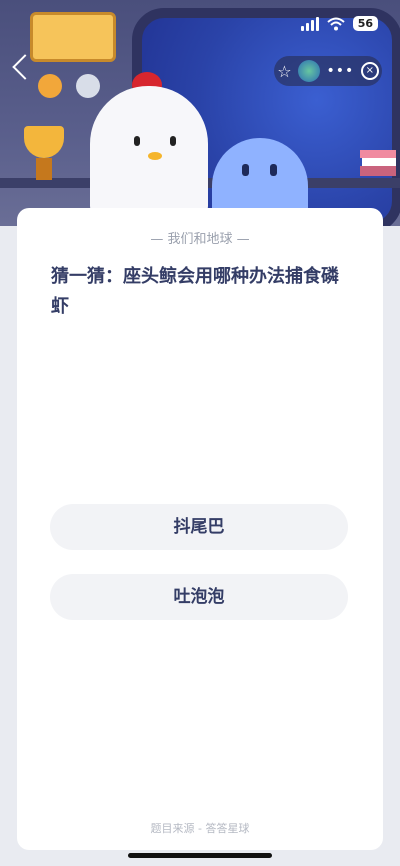  I want to click on badge-frame, so click(73, 37).